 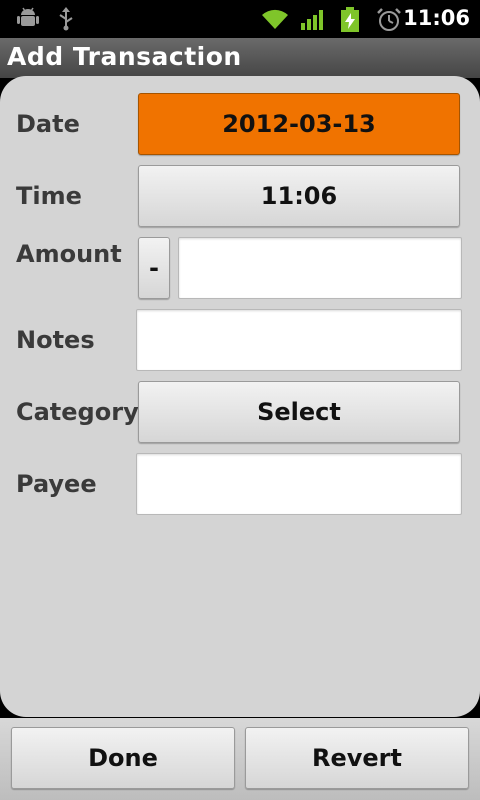 I want to click on action-bar: Done Revert, so click(x=240, y=759).